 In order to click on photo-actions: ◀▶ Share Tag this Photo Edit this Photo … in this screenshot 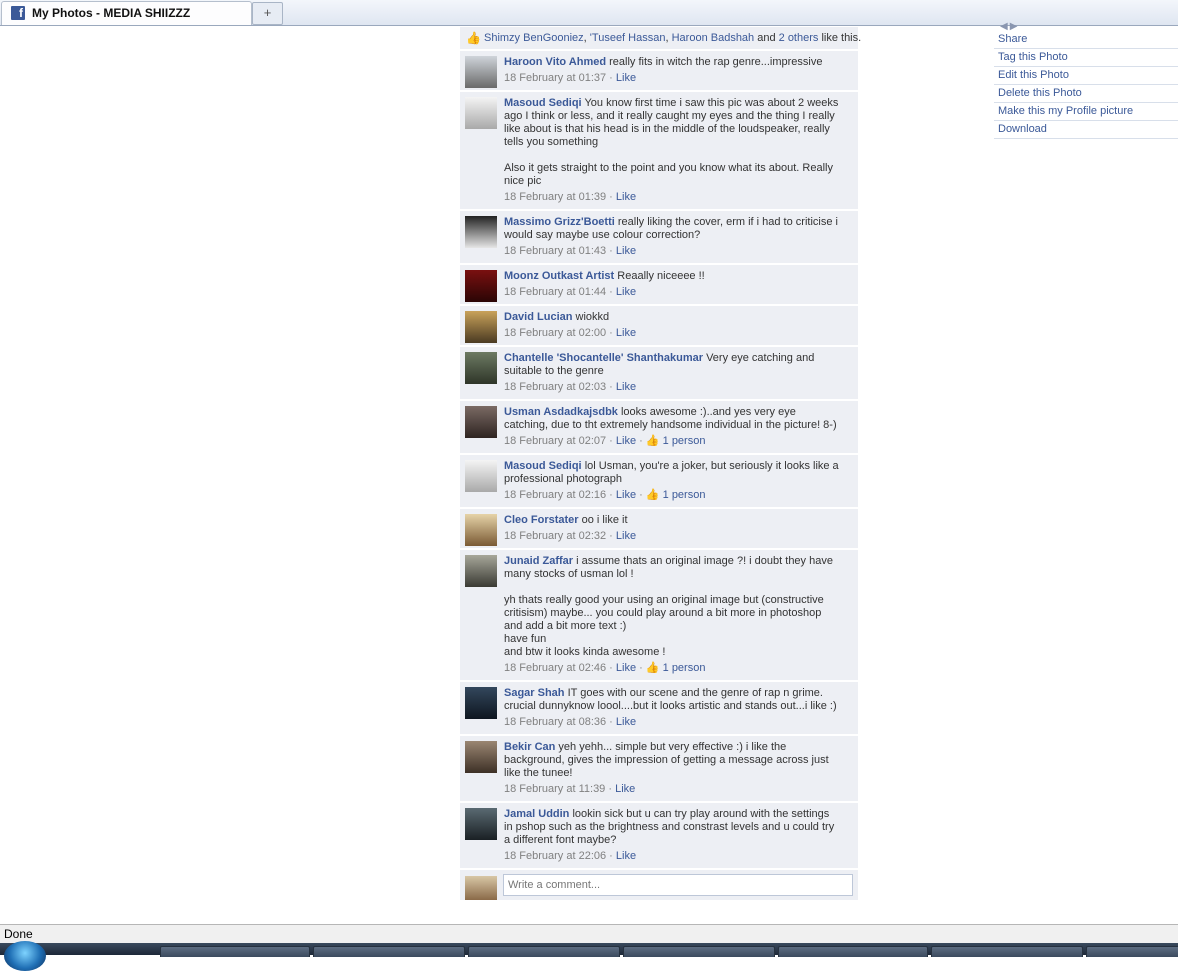, I will do `click(1086, 80)`.